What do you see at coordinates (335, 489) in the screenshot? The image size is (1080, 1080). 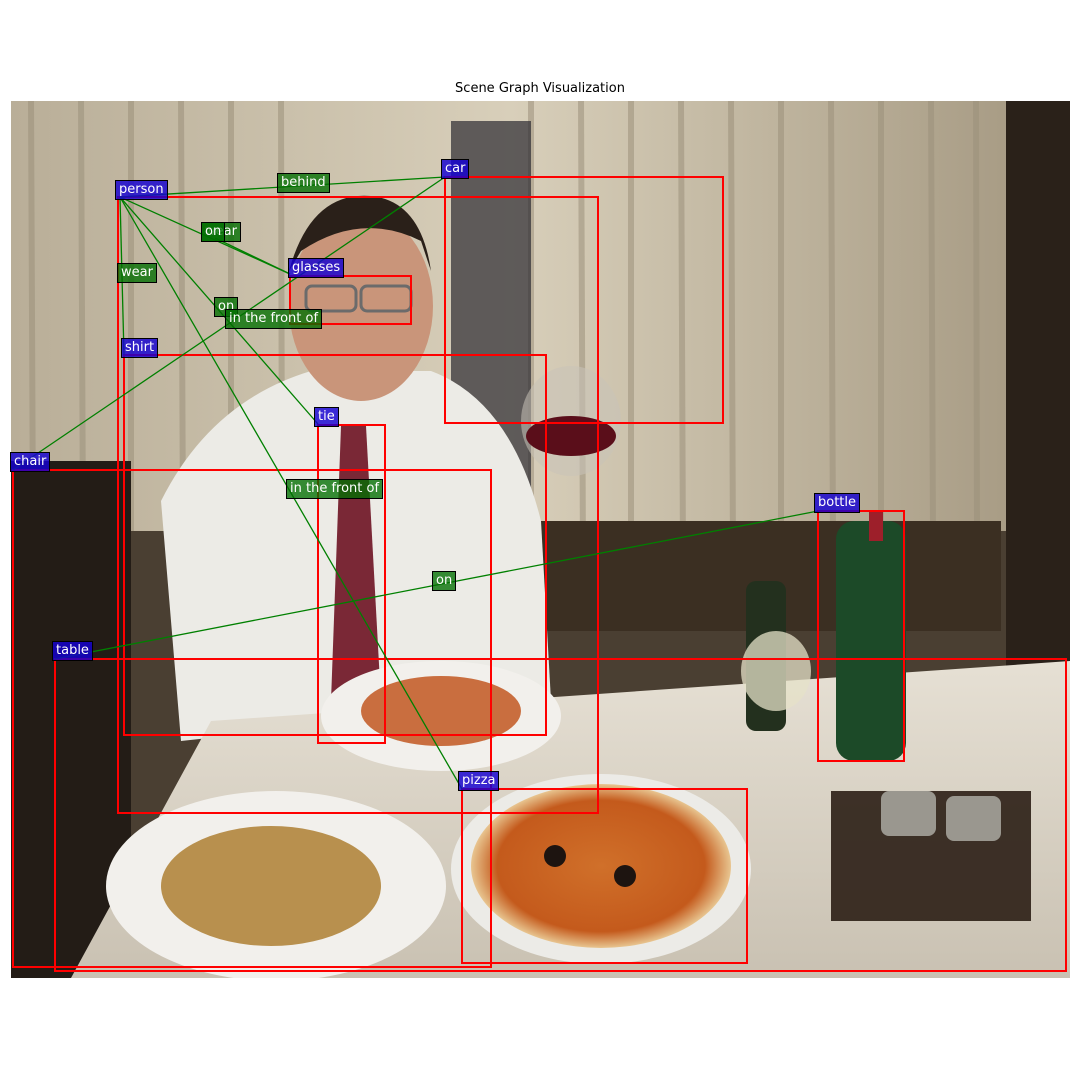 I see `relation-label-in-front-of-pizza: in the front of` at bounding box center [335, 489].